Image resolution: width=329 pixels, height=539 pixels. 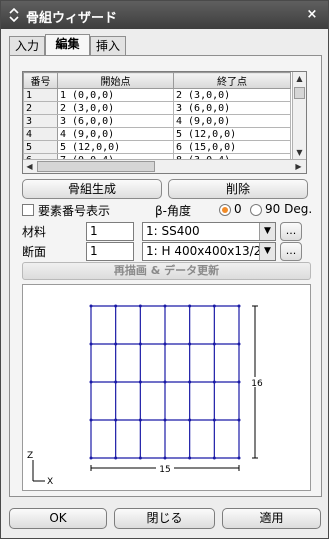 What do you see at coordinates (92, 189) in the screenshot?
I see `generate-frame-button: 骨組生成` at bounding box center [92, 189].